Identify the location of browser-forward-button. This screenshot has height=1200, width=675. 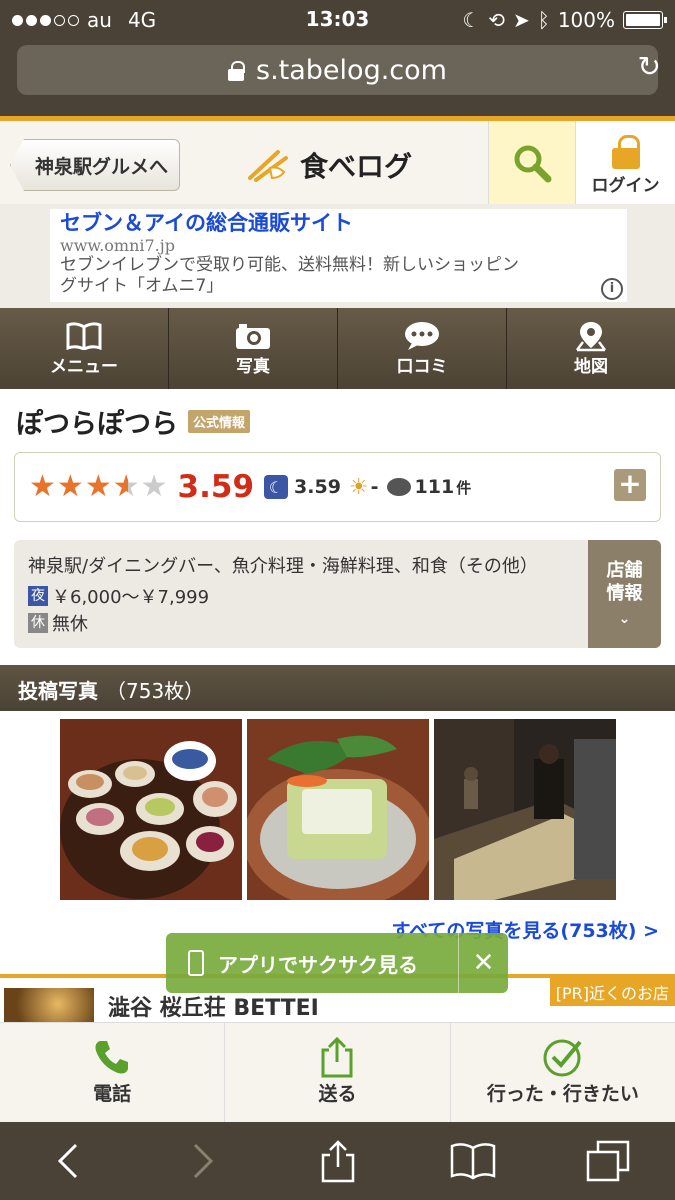
(203, 1161).